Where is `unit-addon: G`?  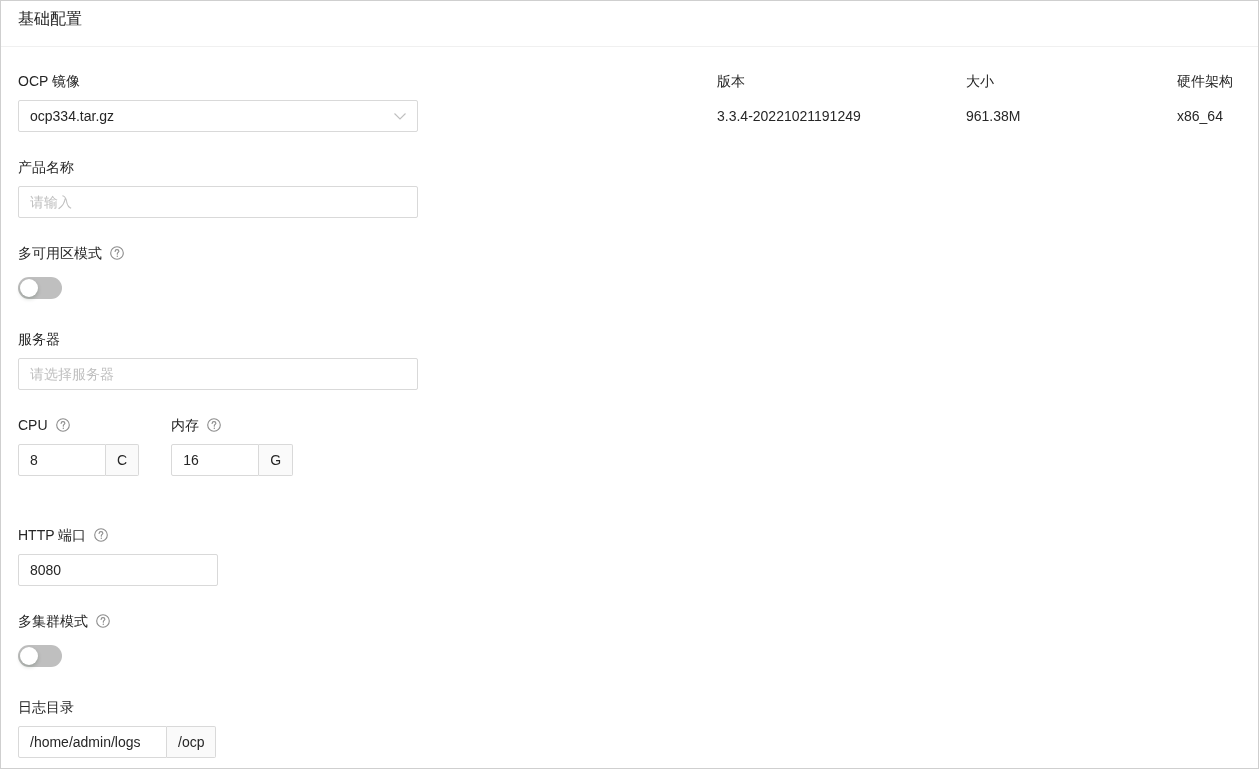 unit-addon: G is located at coordinates (276, 460).